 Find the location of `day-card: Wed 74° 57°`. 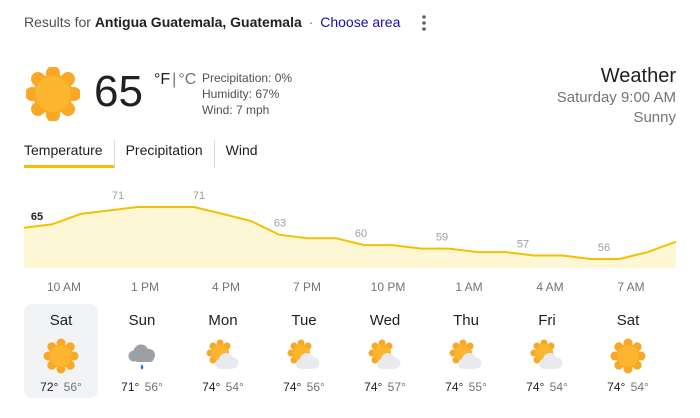

day-card: Wed 74° 57° is located at coordinates (385, 351).